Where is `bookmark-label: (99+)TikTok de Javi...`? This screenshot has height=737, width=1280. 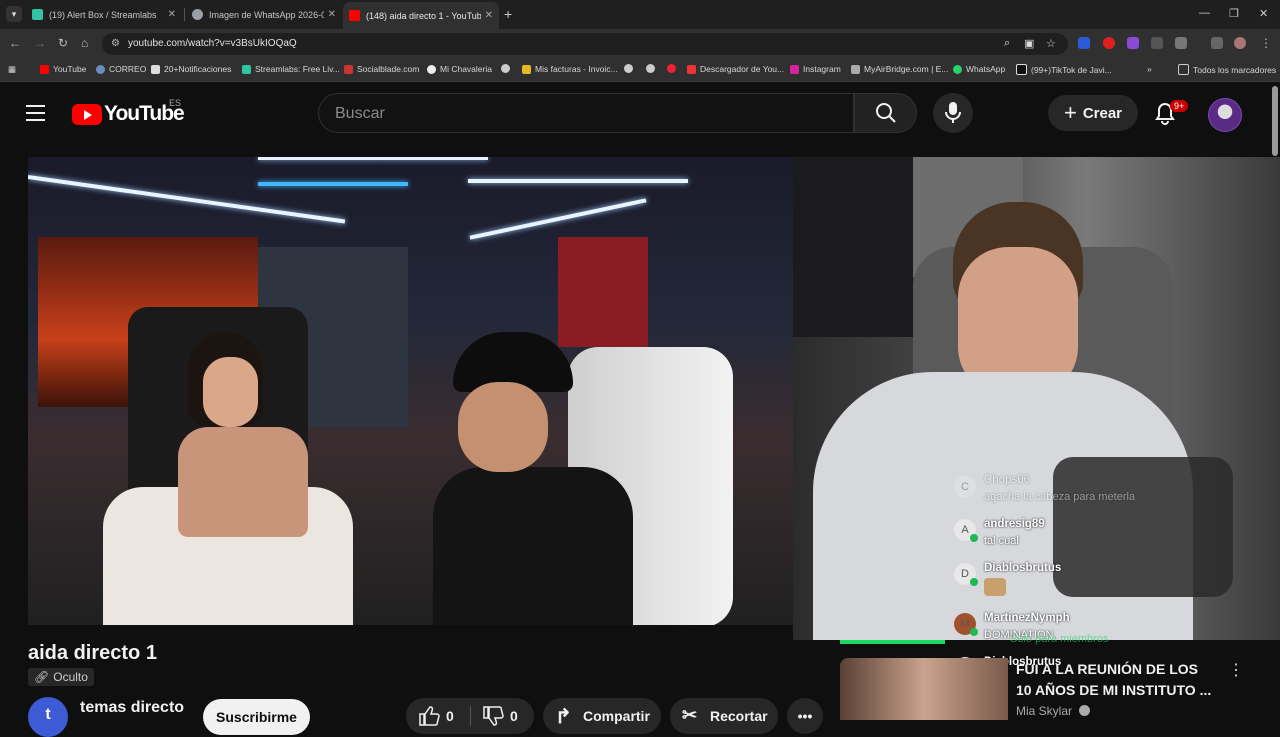 bookmark-label: (99+)TikTok de Javi... is located at coordinates (1071, 69).